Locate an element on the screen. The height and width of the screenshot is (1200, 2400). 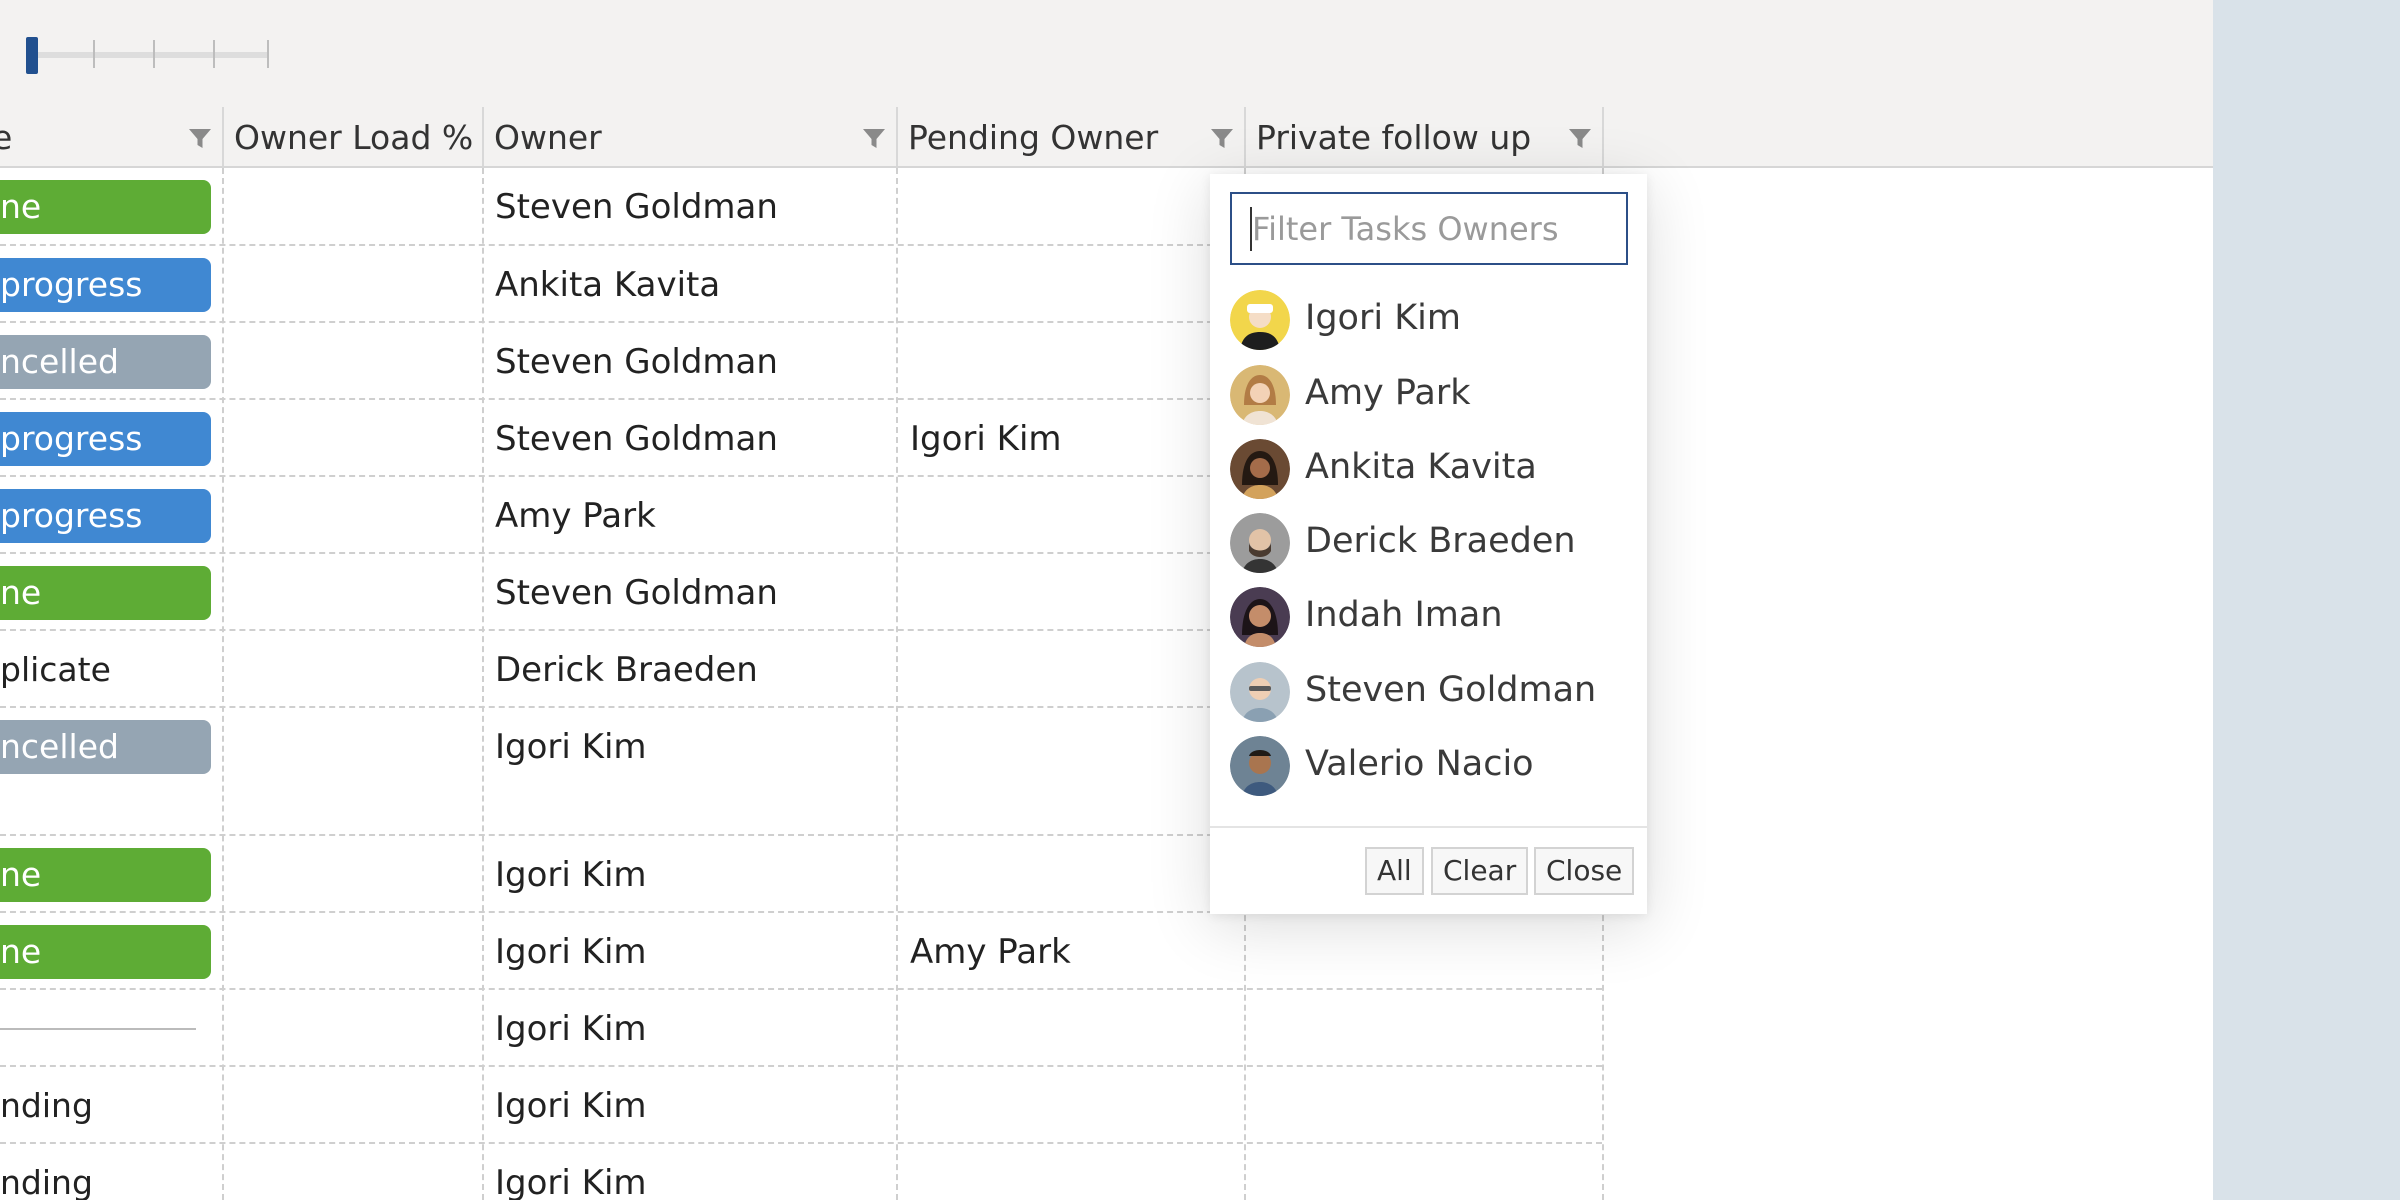
pending-owner-cell: Amy Park is located at coordinates (990, 952).